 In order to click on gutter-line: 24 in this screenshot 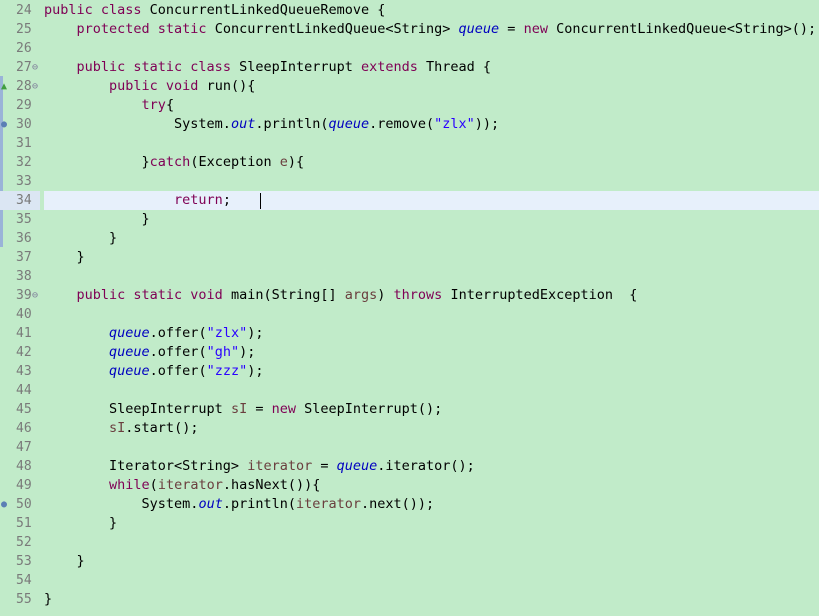, I will do `click(20, 10)`.